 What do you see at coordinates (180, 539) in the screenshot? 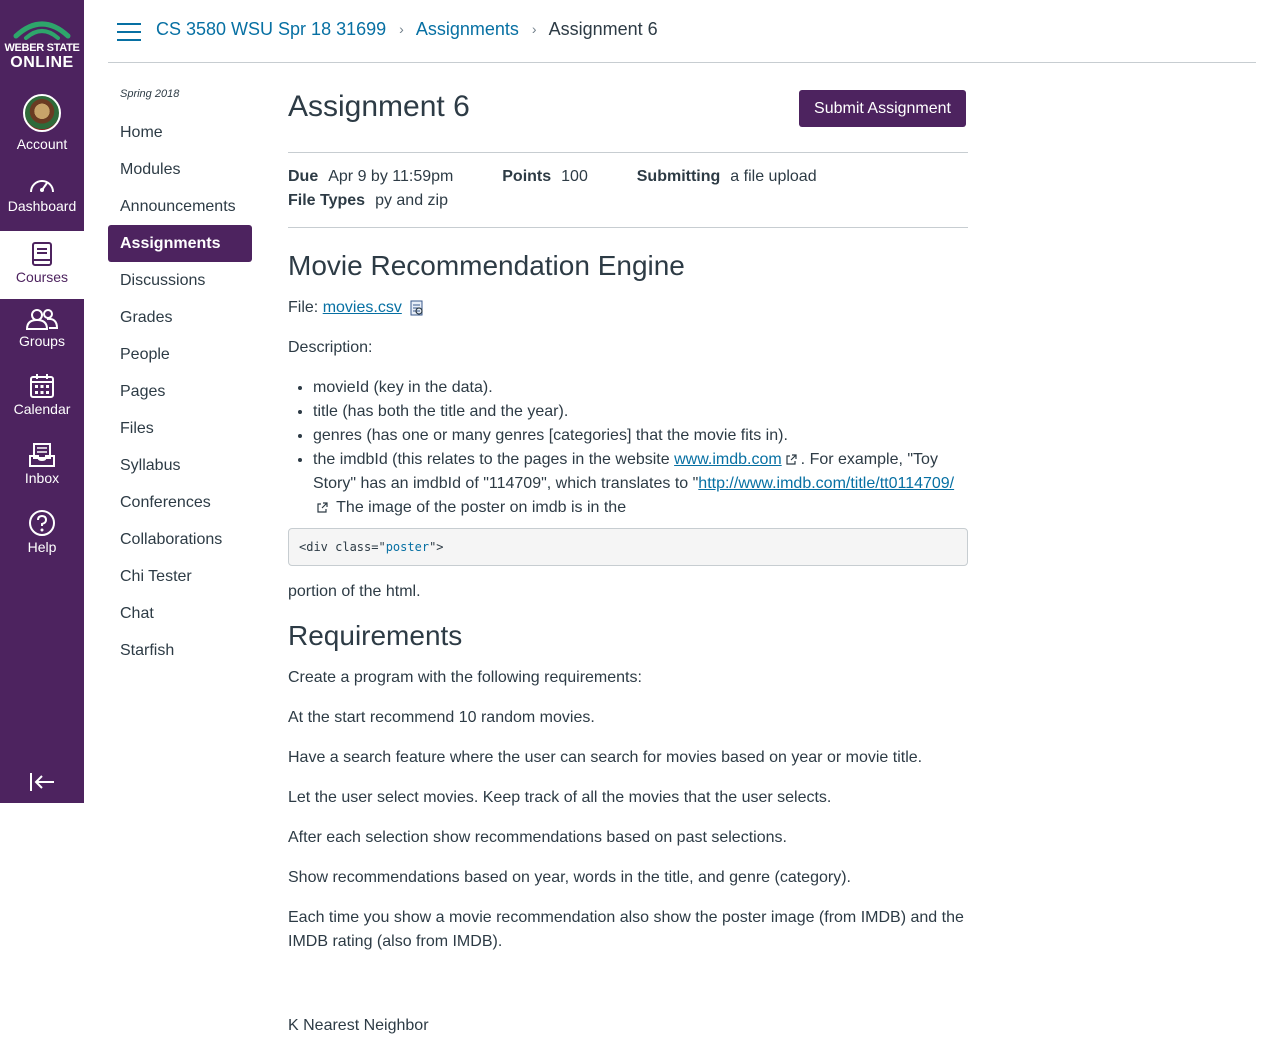
I see `course-nav-collaborations: Collaborations` at bounding box center [180, 539].